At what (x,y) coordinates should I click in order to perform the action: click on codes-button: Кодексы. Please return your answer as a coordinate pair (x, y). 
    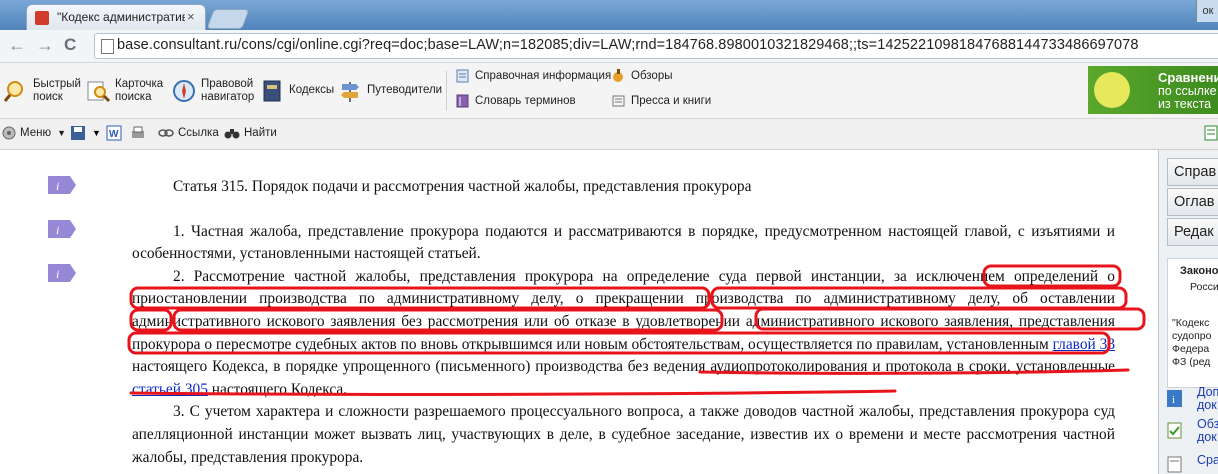
    Looking at the image, I should click on (297, 90).